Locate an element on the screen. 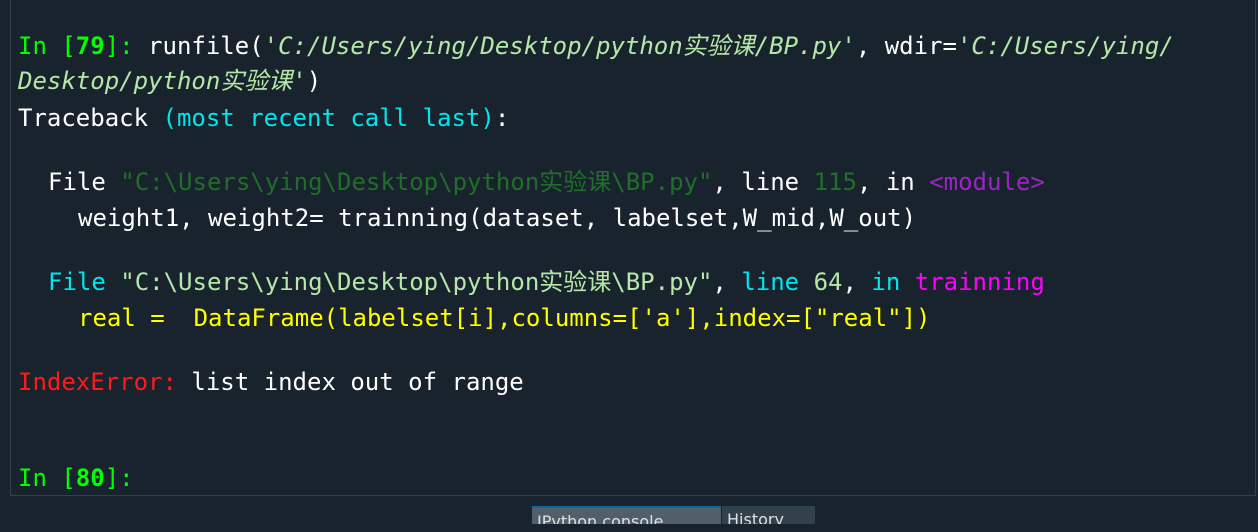 The image size is (1258, 532). tab-history: History is located at coordinates (768, 515).